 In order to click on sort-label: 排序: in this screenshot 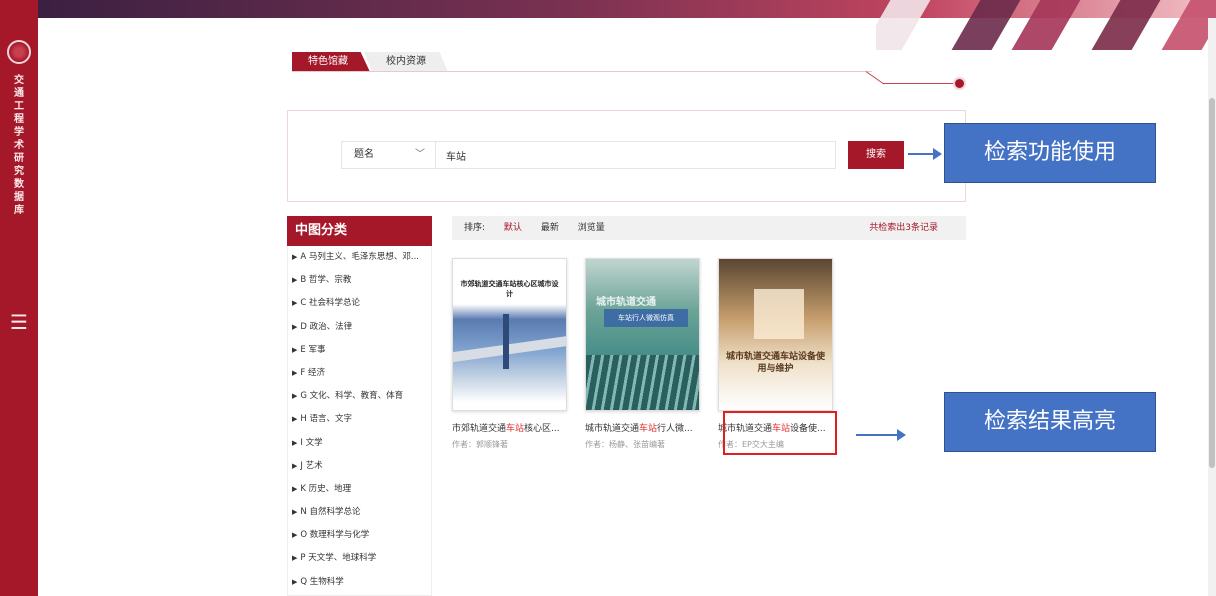, I will do `click(475, 228)`.